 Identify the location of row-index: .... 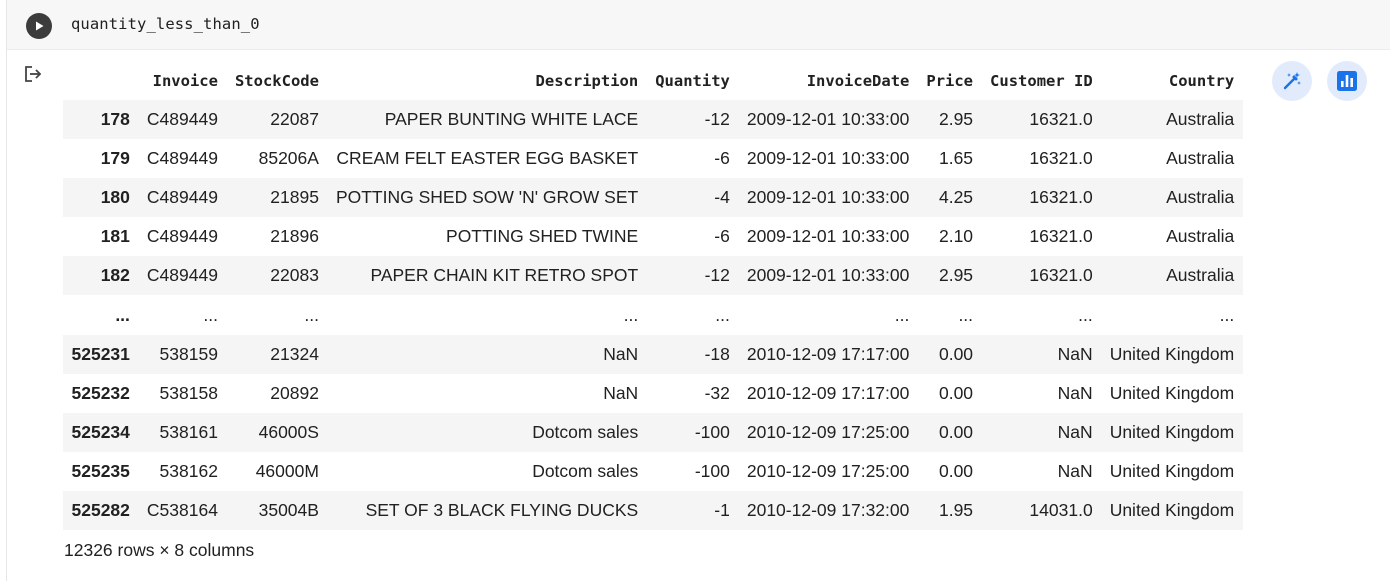
(122, 314).